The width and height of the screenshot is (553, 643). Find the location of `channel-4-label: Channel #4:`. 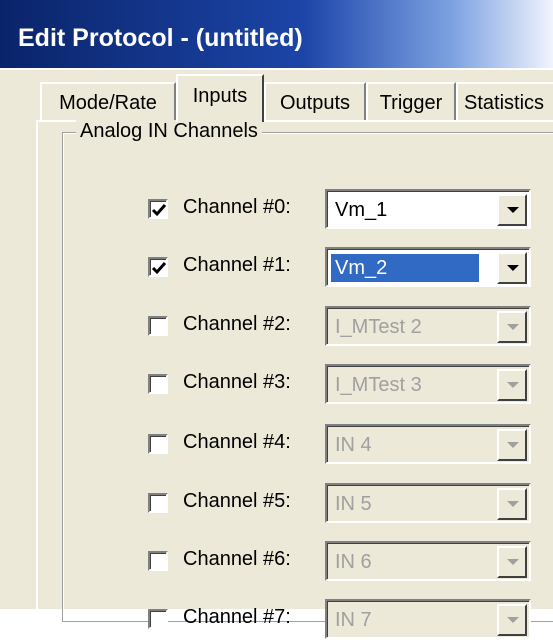

channel-4-label: Channel #4: is located at coordinates (237, 442).